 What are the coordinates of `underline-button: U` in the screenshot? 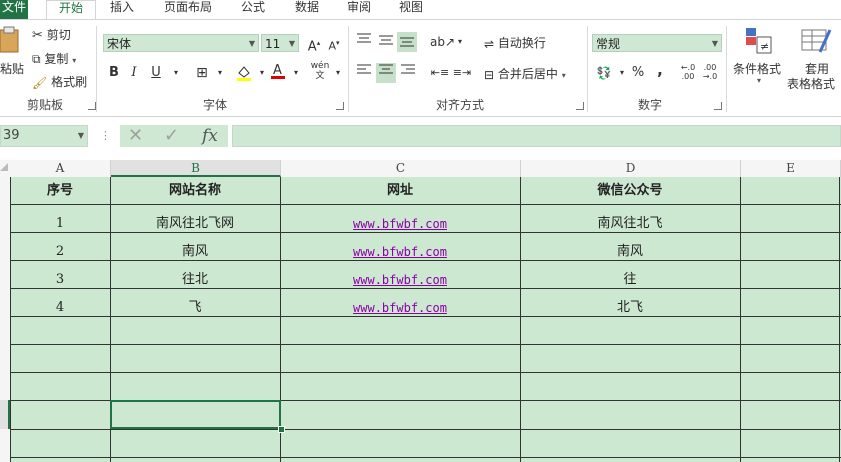 It's located at (156, 73).